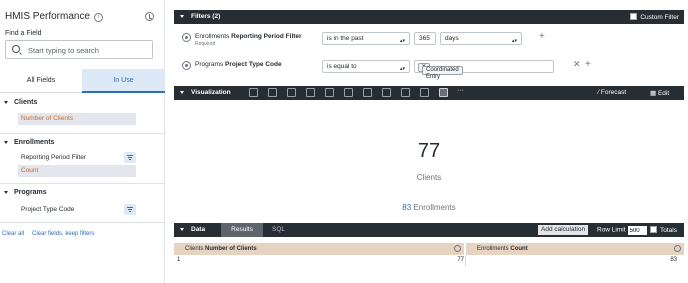 The width and height of the screenshot is (688, 283). What do you see at coordinates (88, 50) in the screenshot?
I see `field-search-input` at bounding box center [88, 50].